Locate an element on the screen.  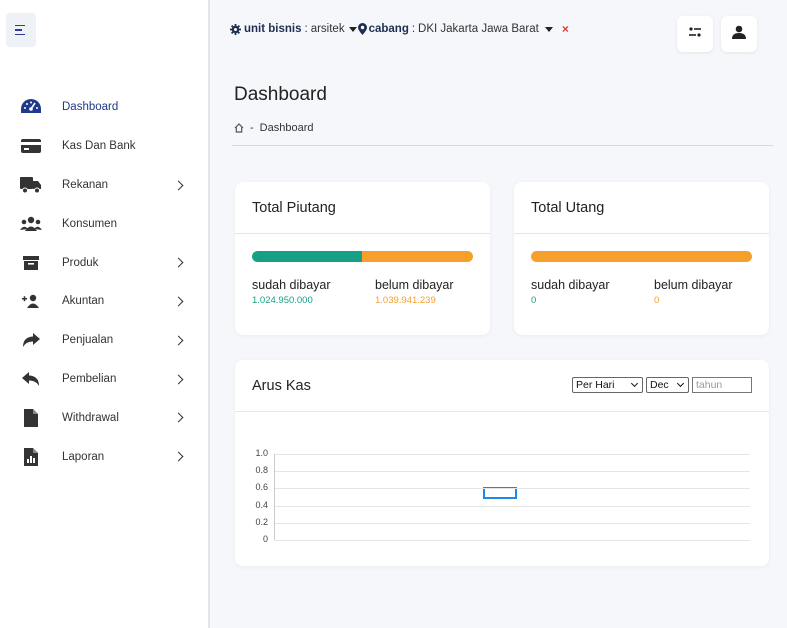
sidebar-item-label: Withdrawal is located at coordinates (90, 417).